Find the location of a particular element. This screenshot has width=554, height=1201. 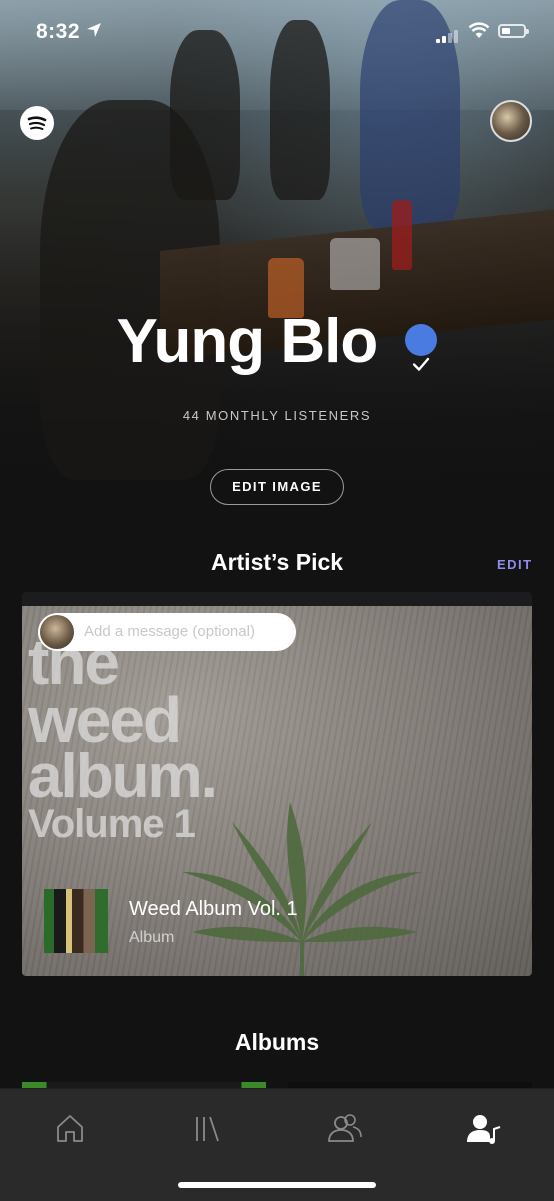

home-indicator is located at coordinates (277, 1185).